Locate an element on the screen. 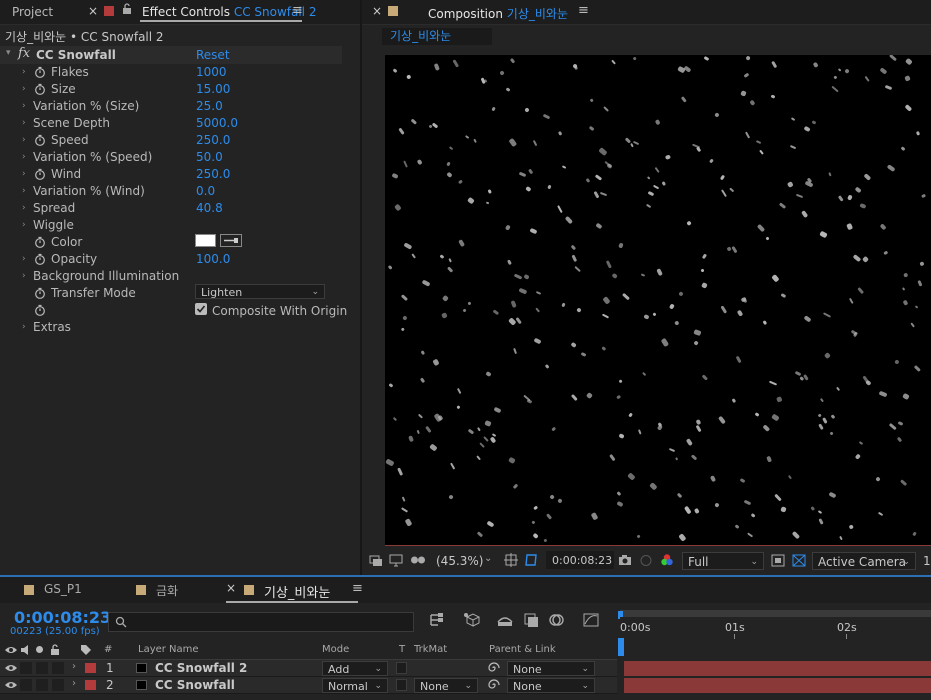  timeline-current-time: 0:00:08:23 is located at coordinates (62, 617).